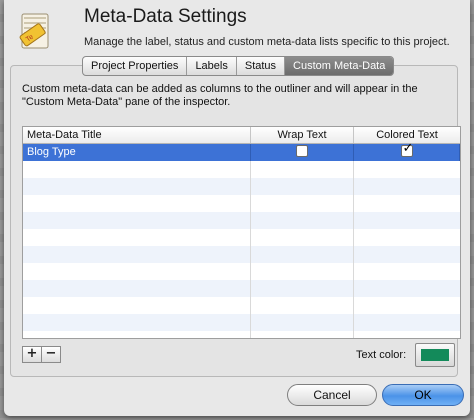 The width and height of the screenshot is (474, 420). I want to click on table-header: Meta-Data Title Wrap Text Colored Text, so click(241, 135).